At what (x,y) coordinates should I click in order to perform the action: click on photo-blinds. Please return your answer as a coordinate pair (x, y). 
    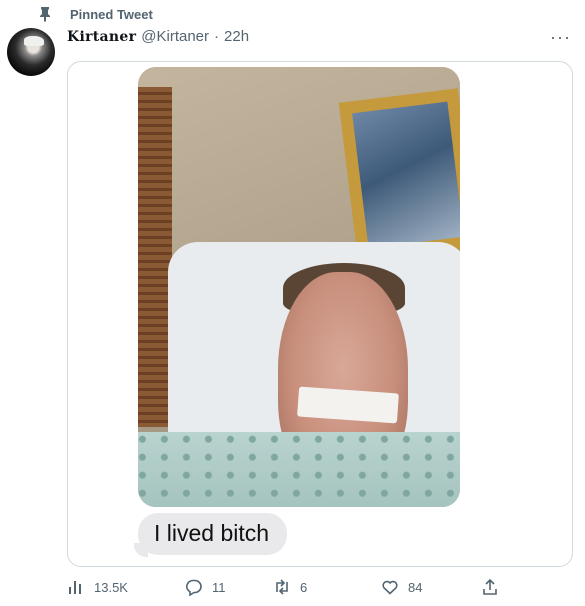
    Looking at the image, I should click on (155, 257).